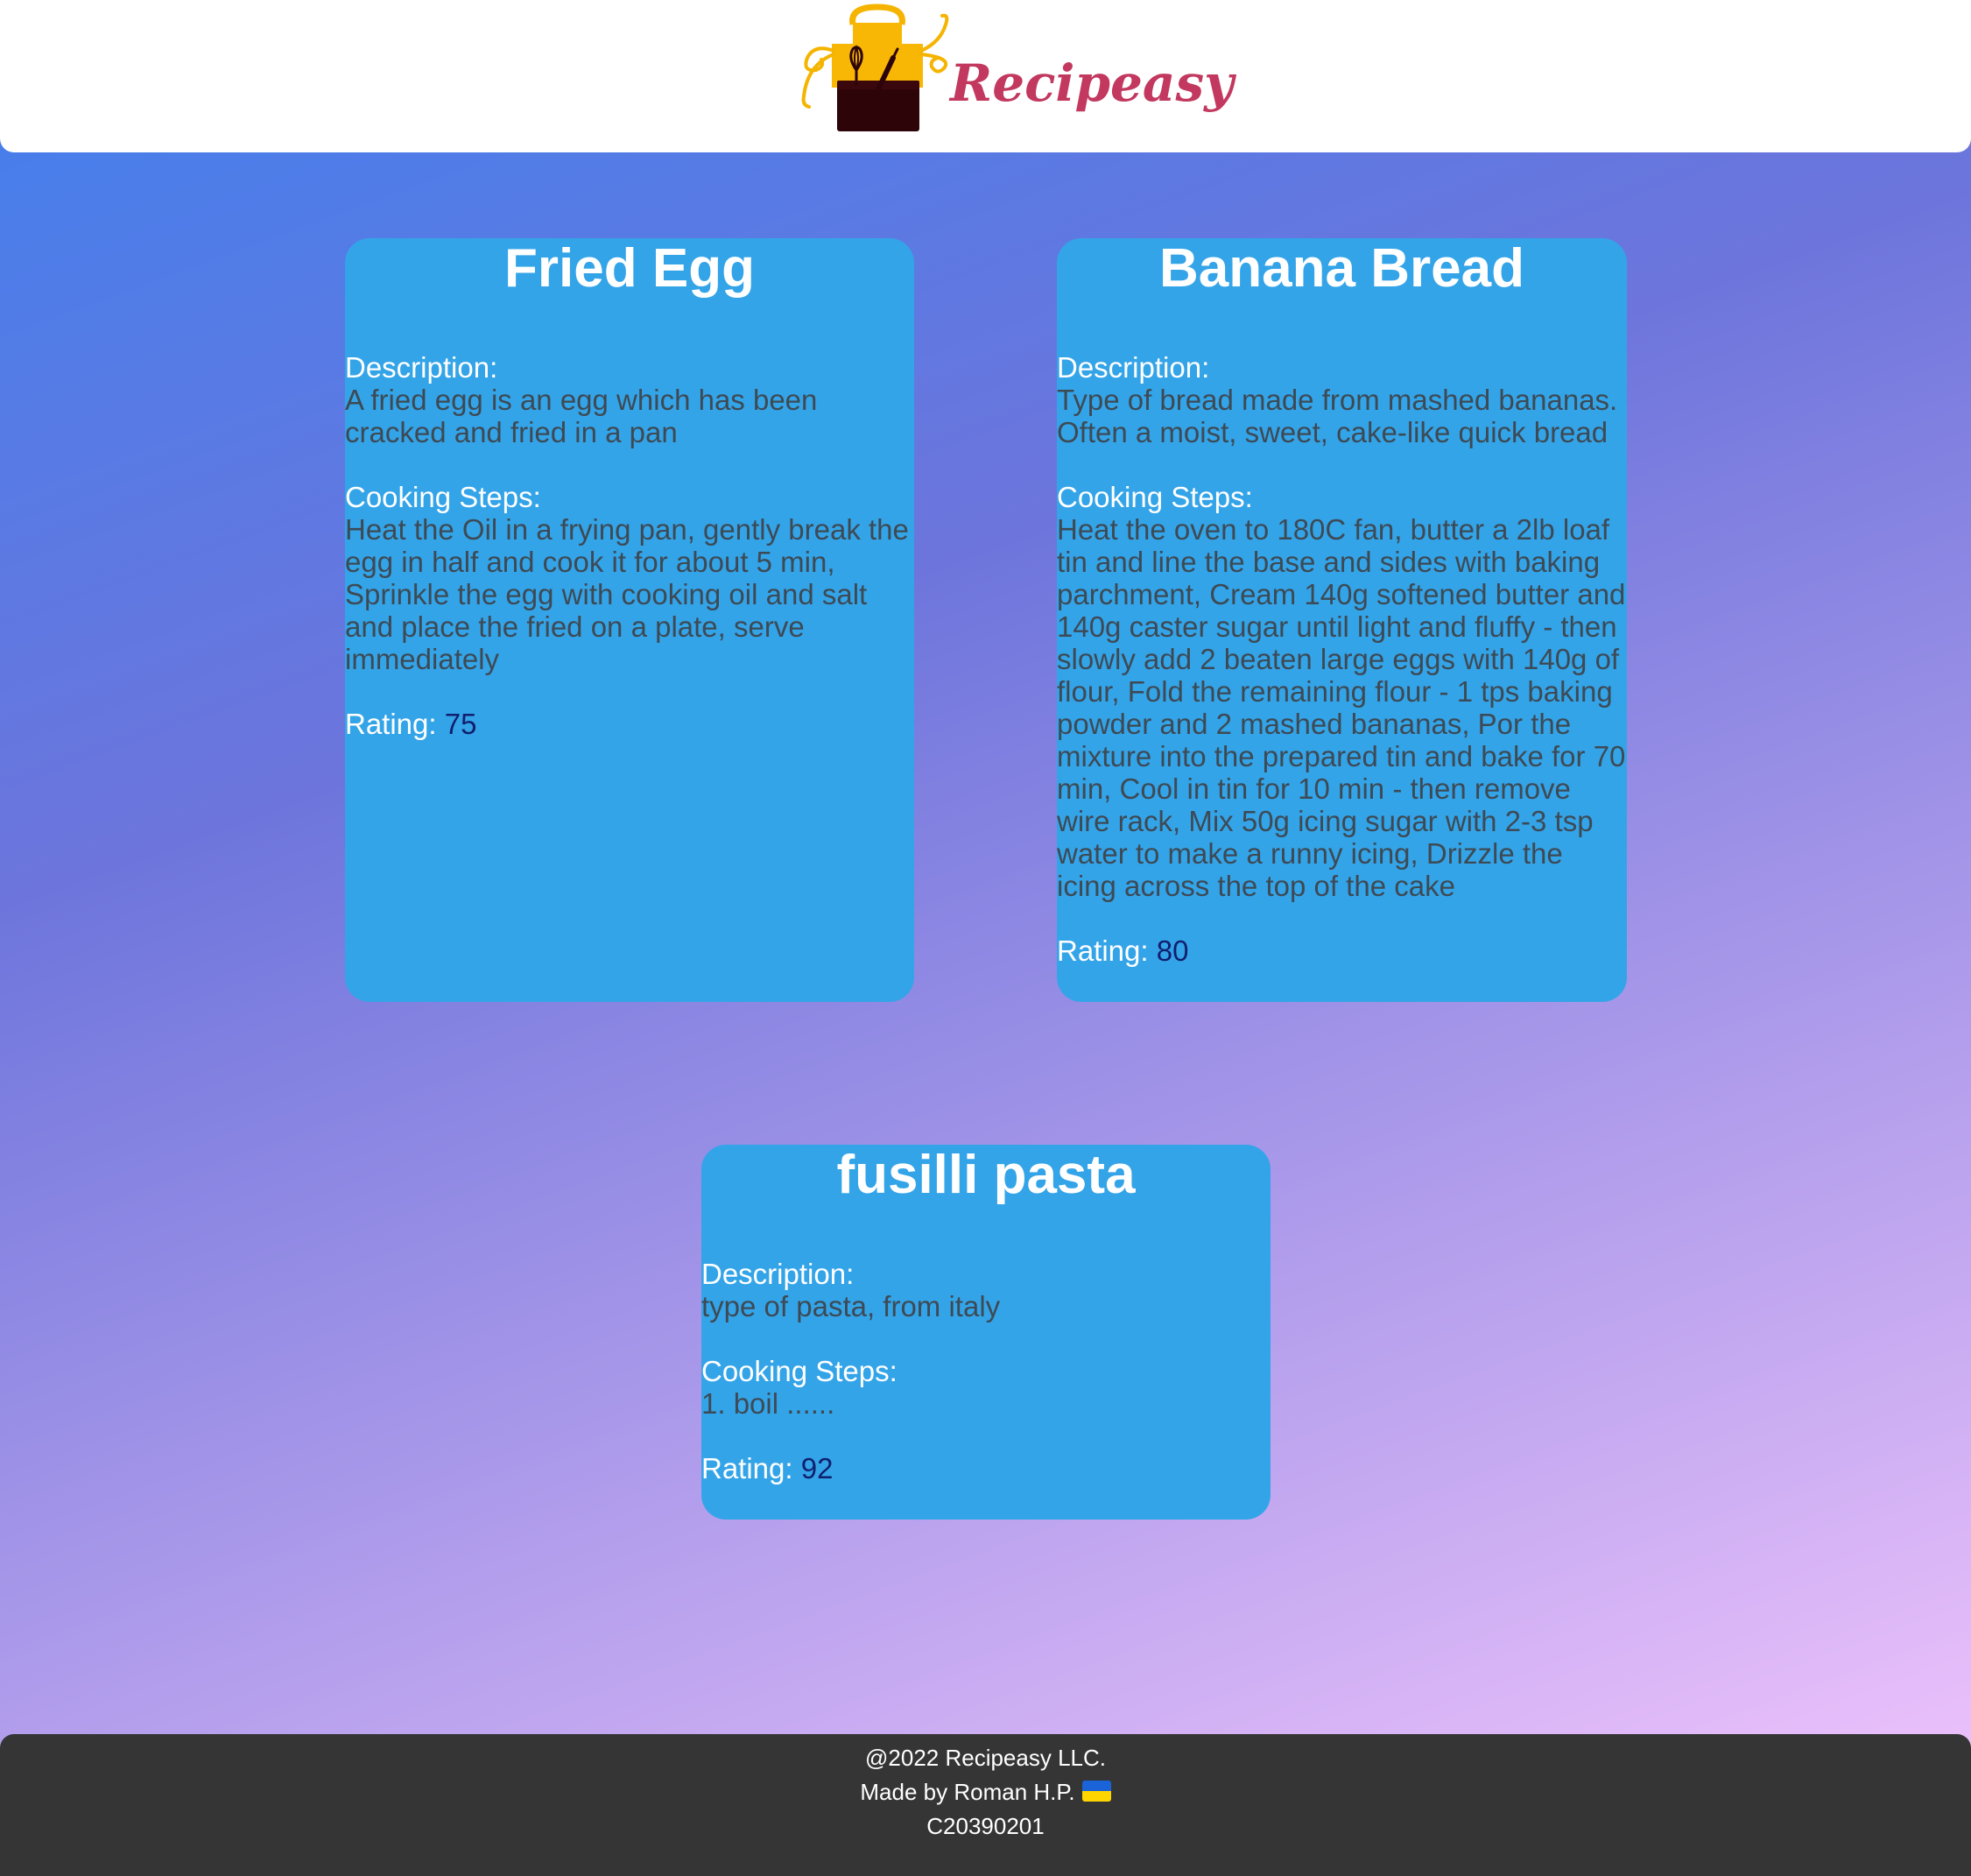  What do you see at coordinates (461, 724) in the screenshot?
I see `rating-value: 75` at bounding box center [461, 724].